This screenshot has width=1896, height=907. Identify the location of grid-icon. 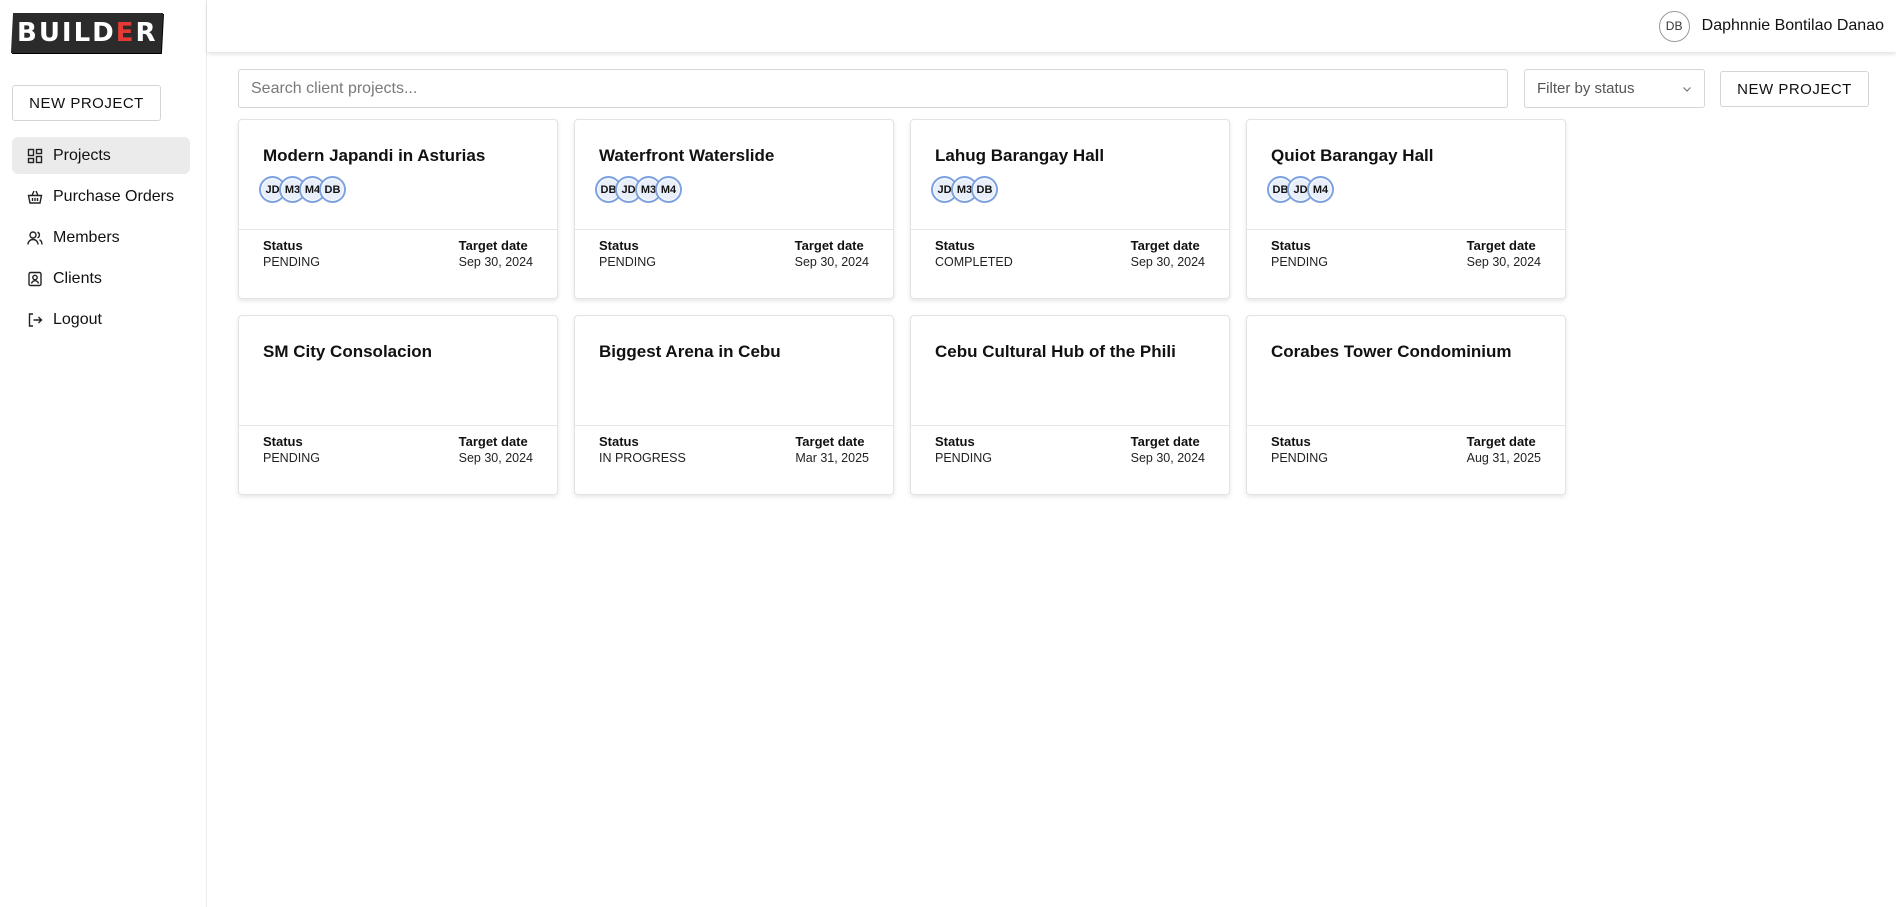
(35, 155).